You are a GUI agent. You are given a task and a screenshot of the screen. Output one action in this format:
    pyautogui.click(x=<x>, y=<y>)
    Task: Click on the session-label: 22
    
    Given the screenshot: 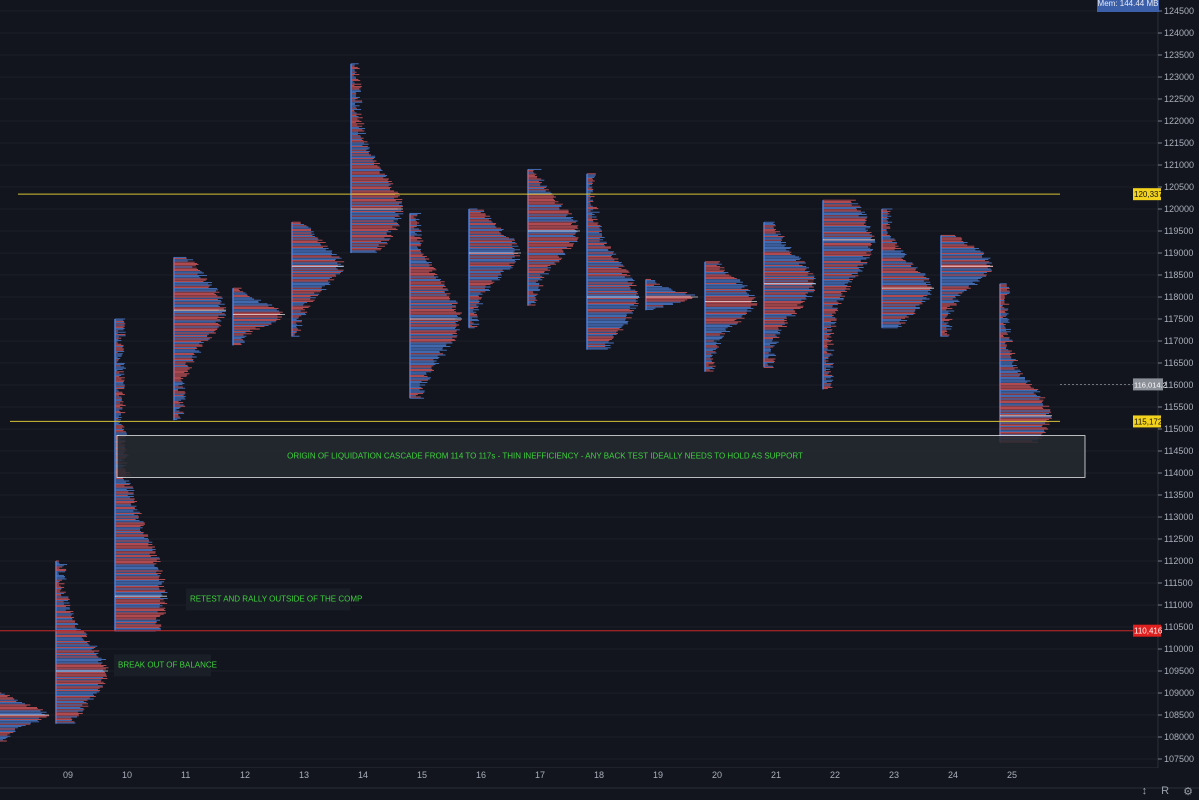 What is the action you would take?
    pyautogui.click(x=835, y=775)
    